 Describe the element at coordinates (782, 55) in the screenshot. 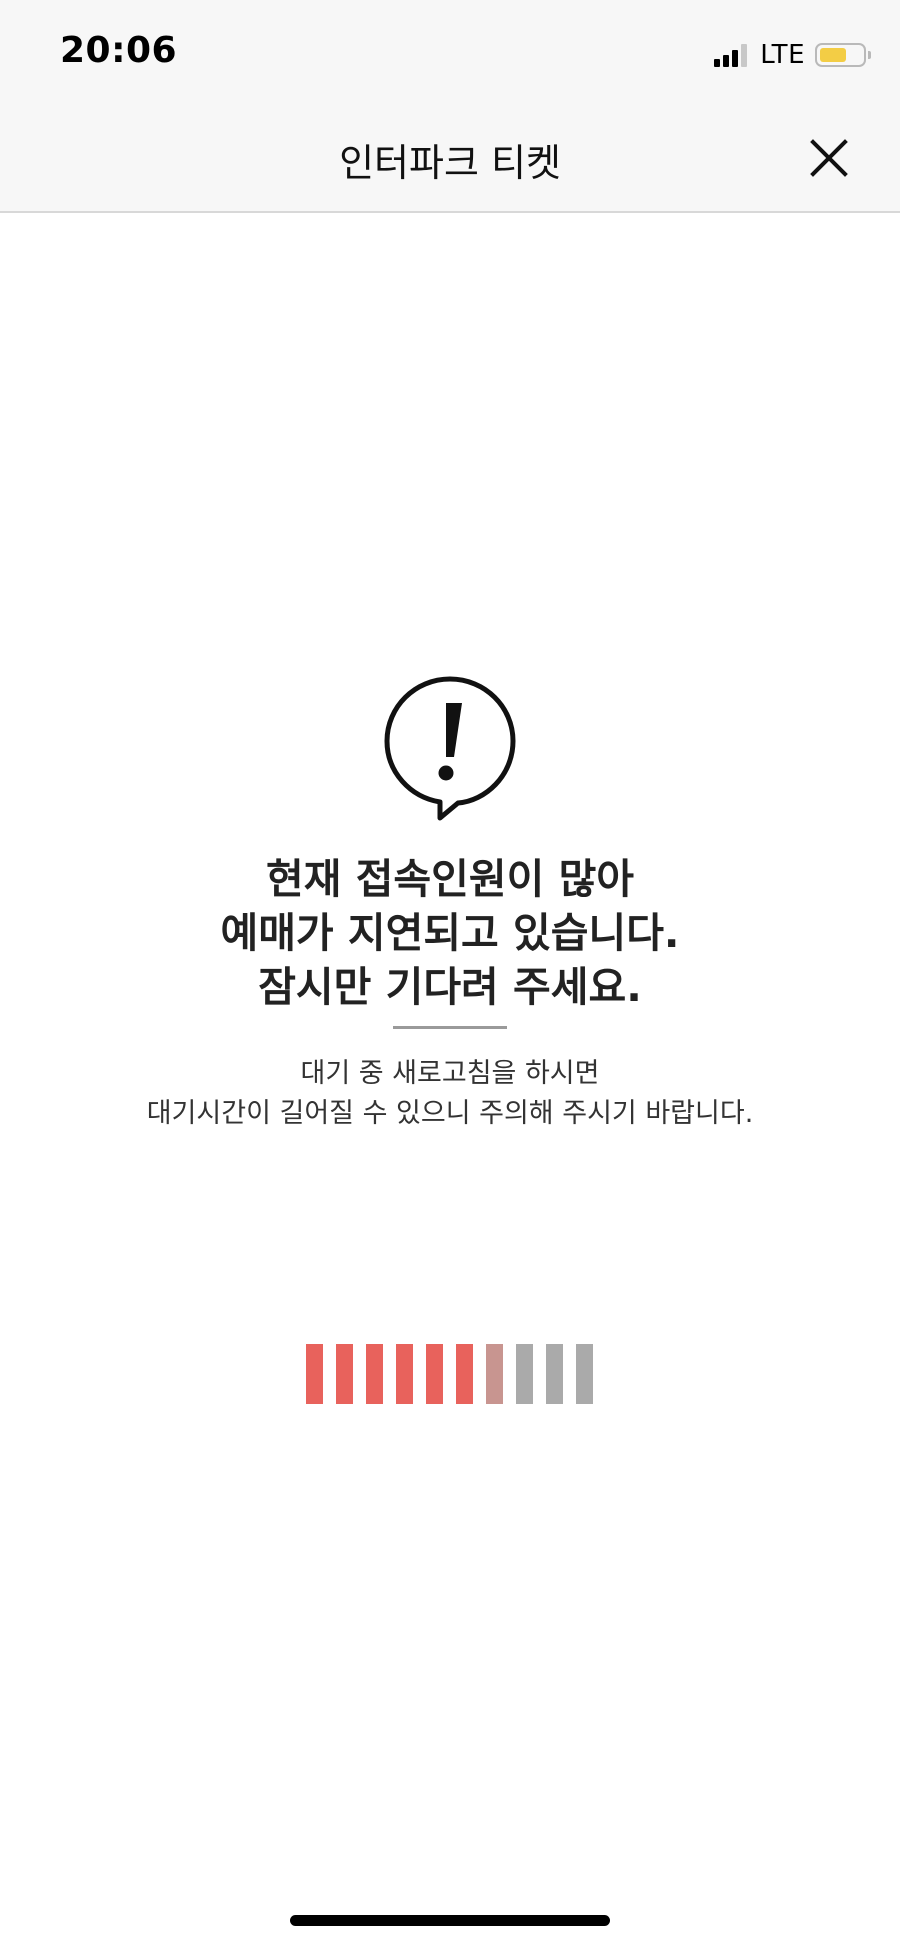

I see `network-type: LTE` at that location.